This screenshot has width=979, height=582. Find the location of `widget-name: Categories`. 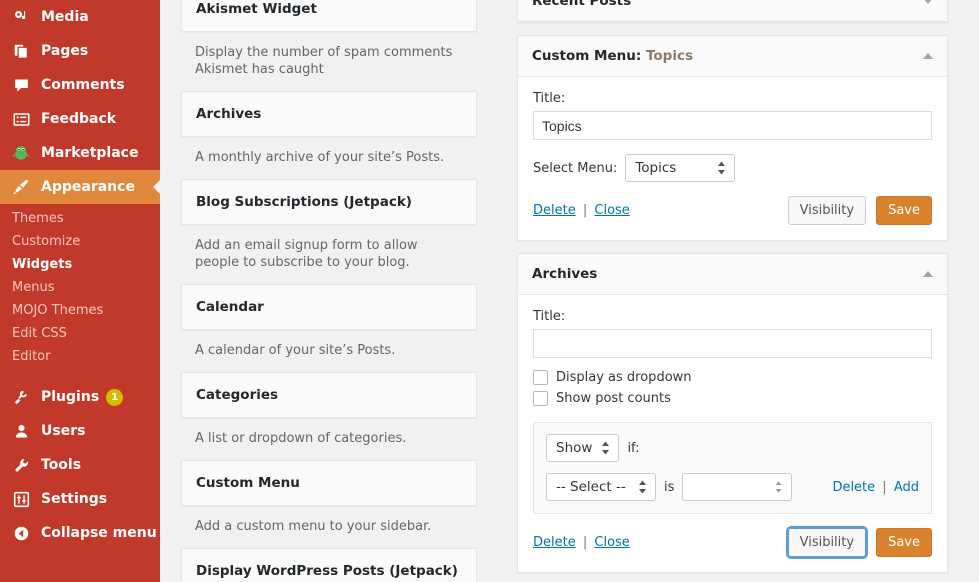

widget-name: Categories is located at coordinates (237, 395).